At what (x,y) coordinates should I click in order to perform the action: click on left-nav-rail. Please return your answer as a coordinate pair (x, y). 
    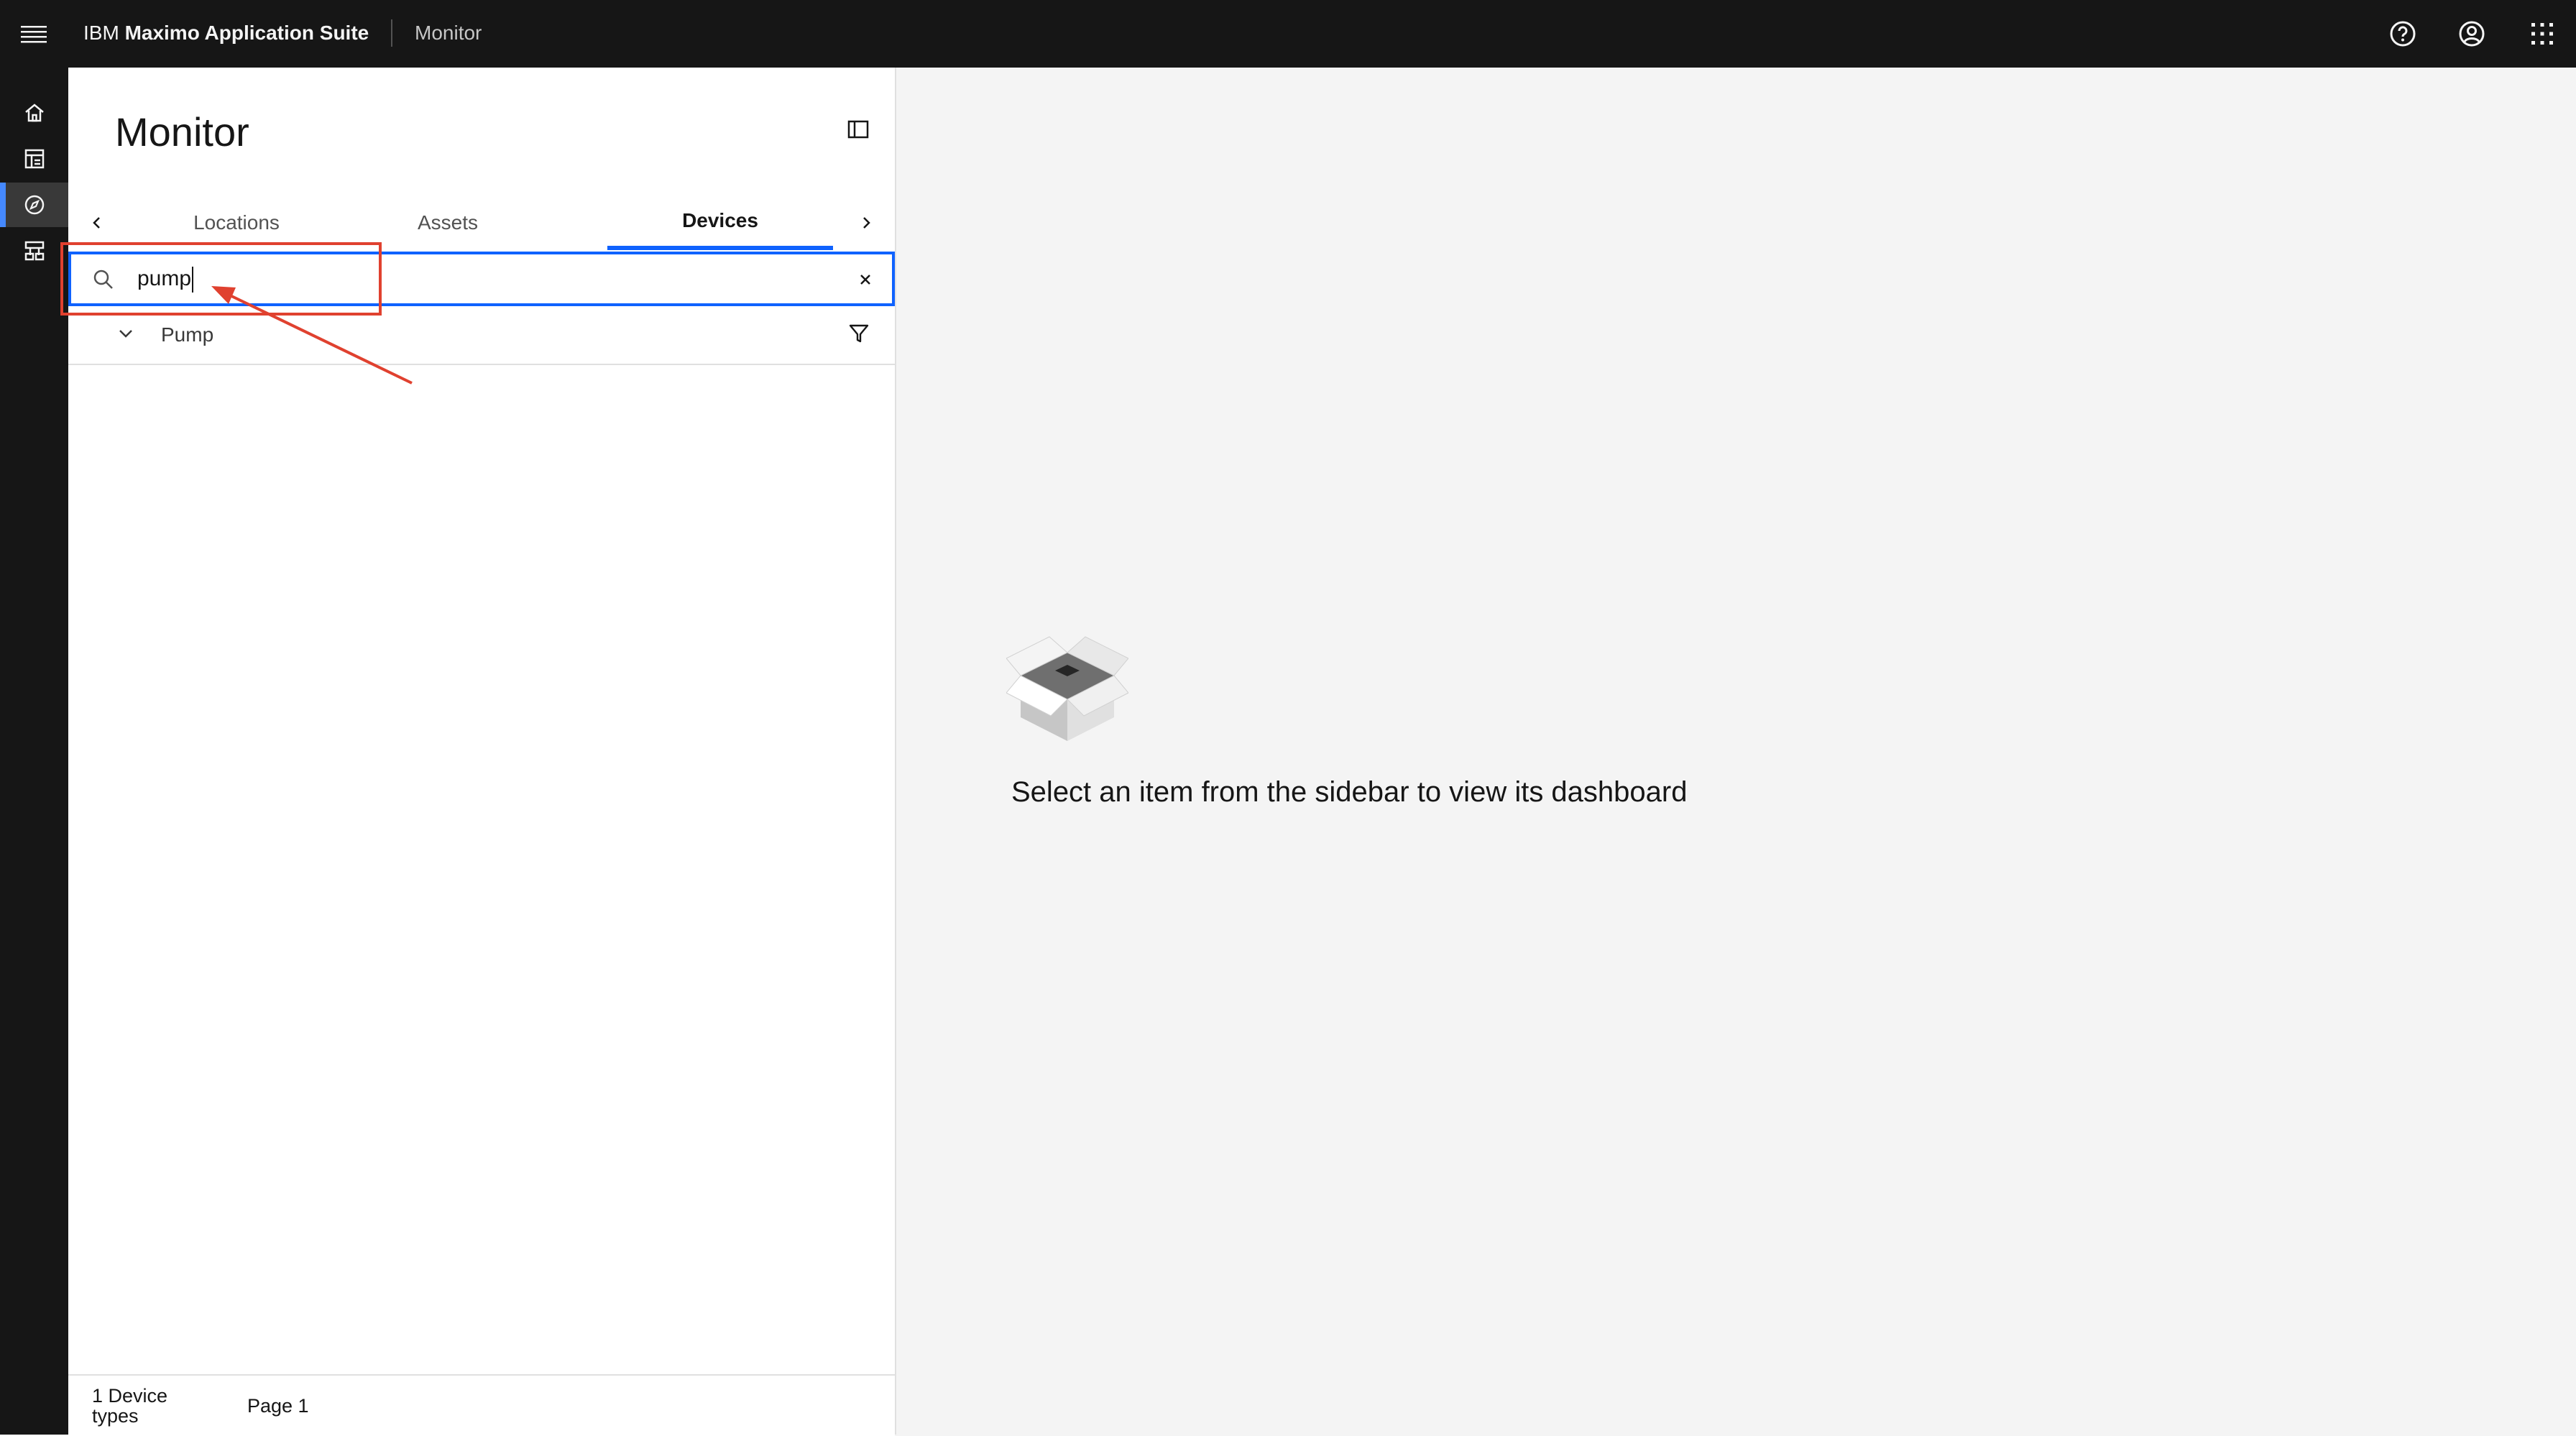
    Looking at the image, I should click on (34, 751).